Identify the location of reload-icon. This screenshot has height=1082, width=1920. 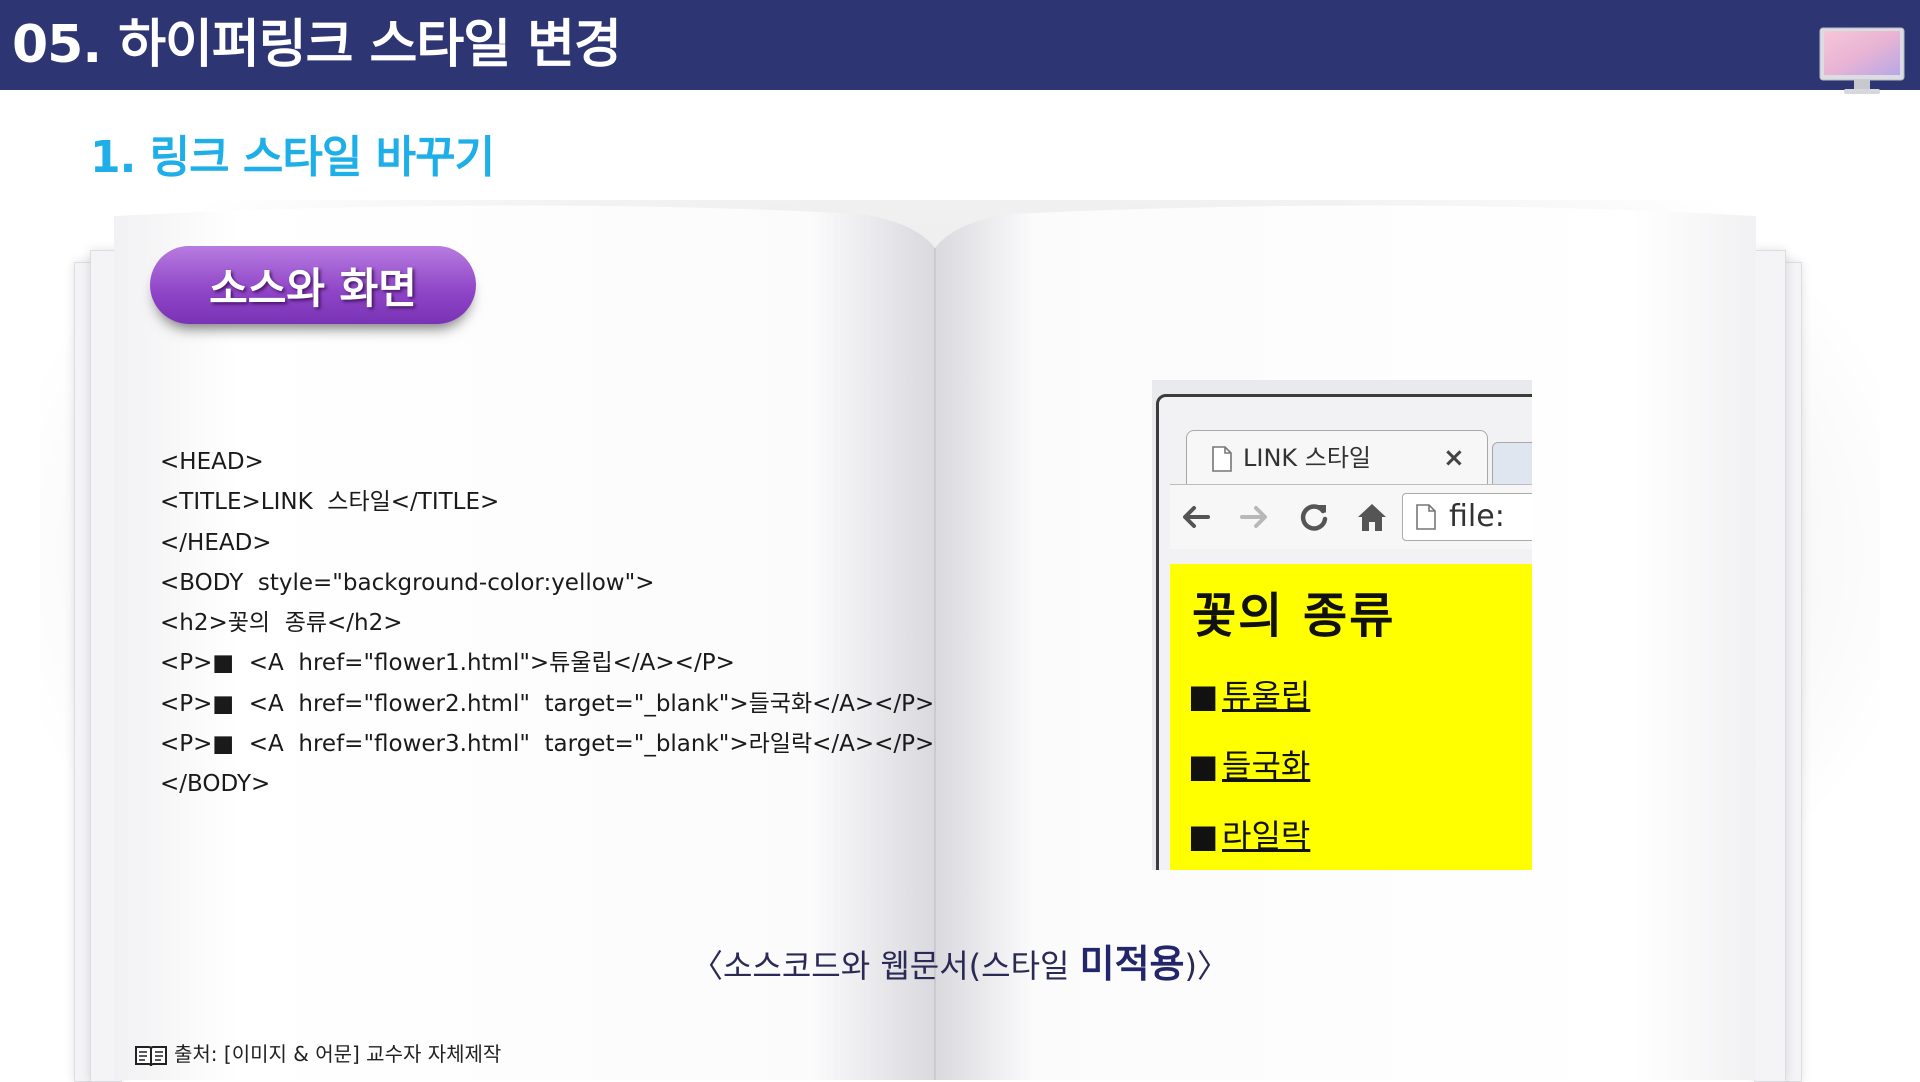
(1314, 517).